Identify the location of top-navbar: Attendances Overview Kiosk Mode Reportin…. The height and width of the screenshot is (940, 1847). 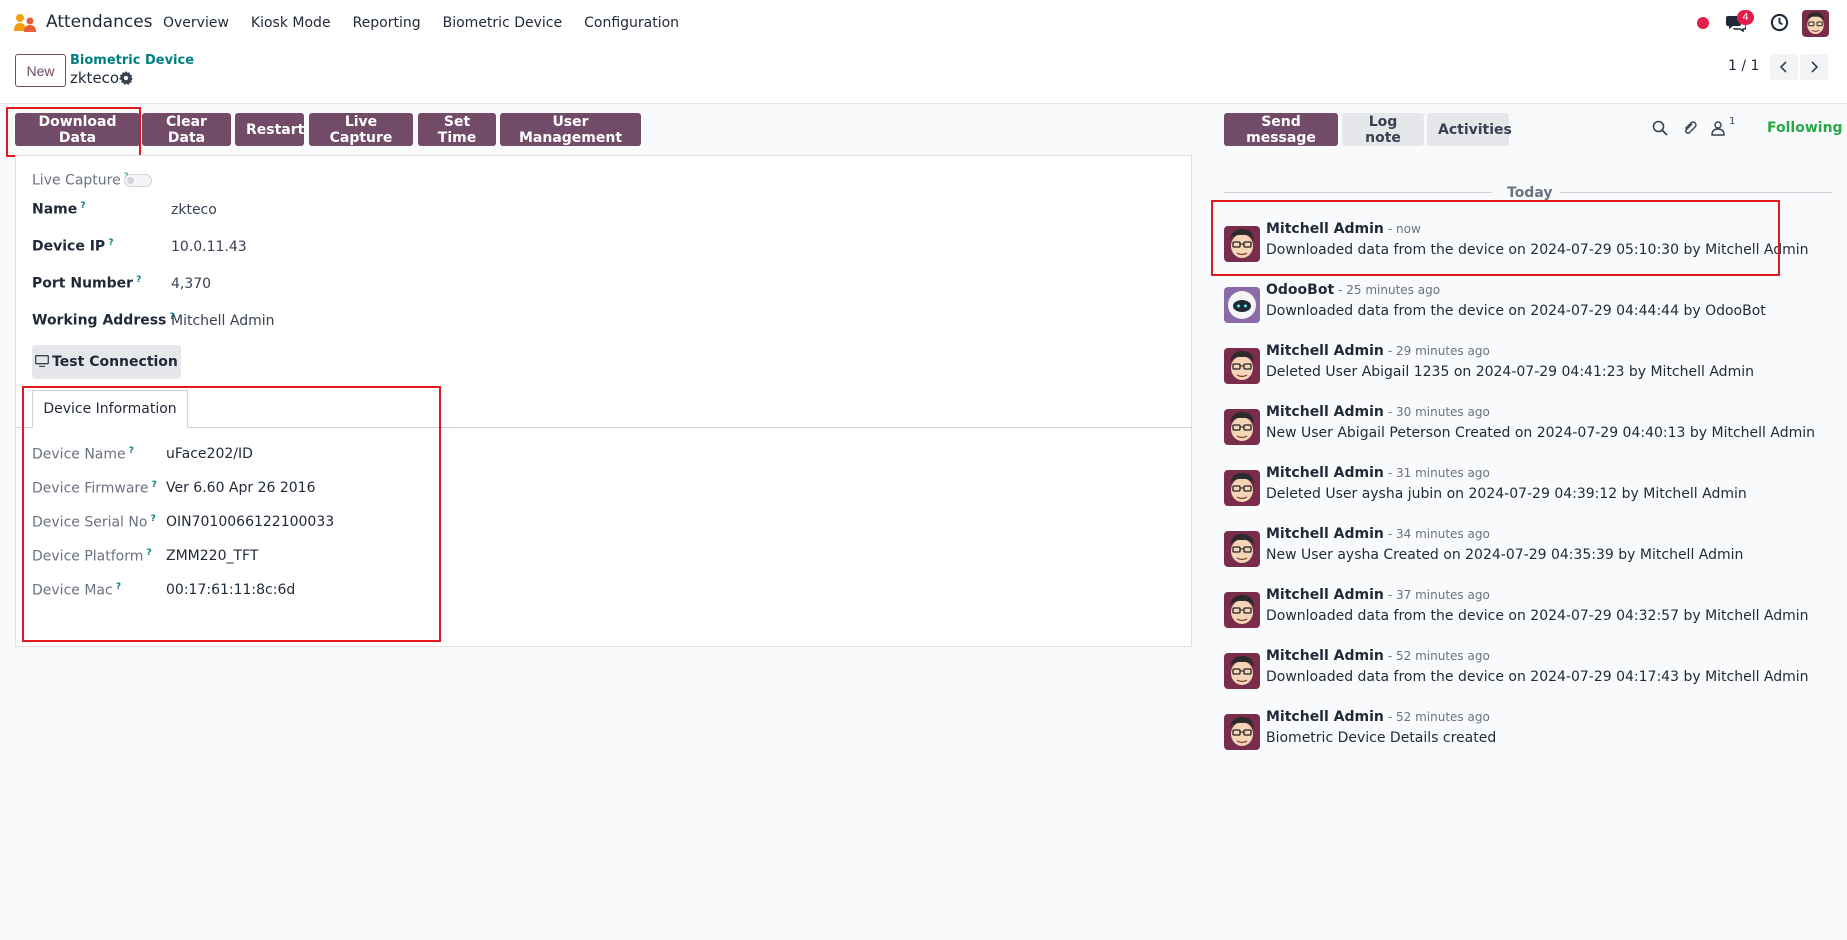
(923, 23).